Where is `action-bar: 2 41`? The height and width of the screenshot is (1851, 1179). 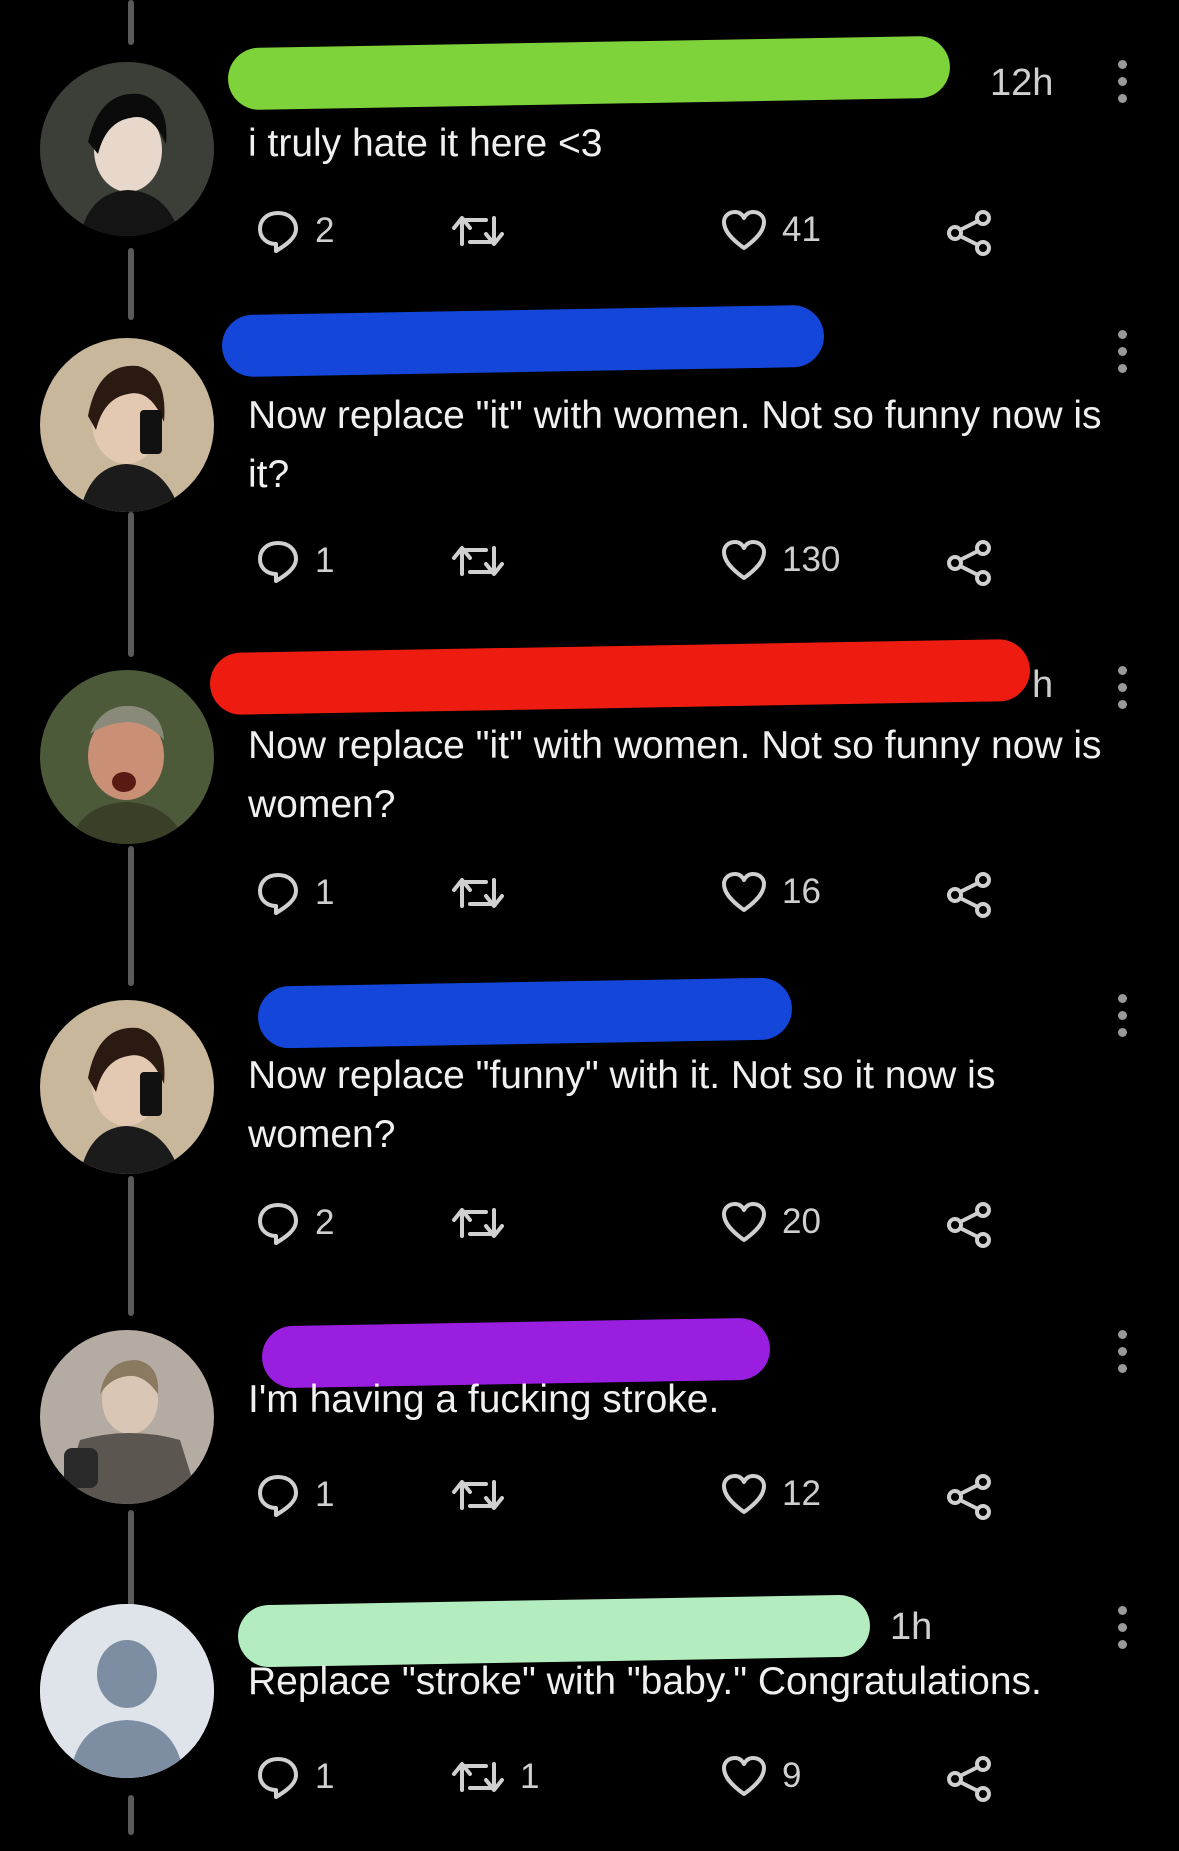
action-bar: 2 41 is located at coordinates (635, 236).